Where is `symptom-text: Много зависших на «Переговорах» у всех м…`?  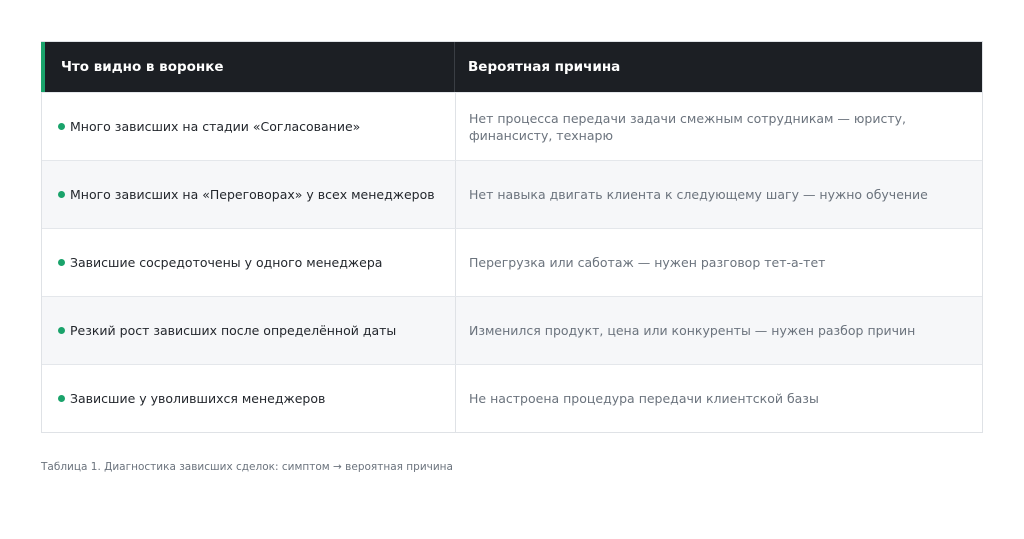
symptom-text: Много зависших на «Переговорах» у всех м… is located at coordinates (252, 194).